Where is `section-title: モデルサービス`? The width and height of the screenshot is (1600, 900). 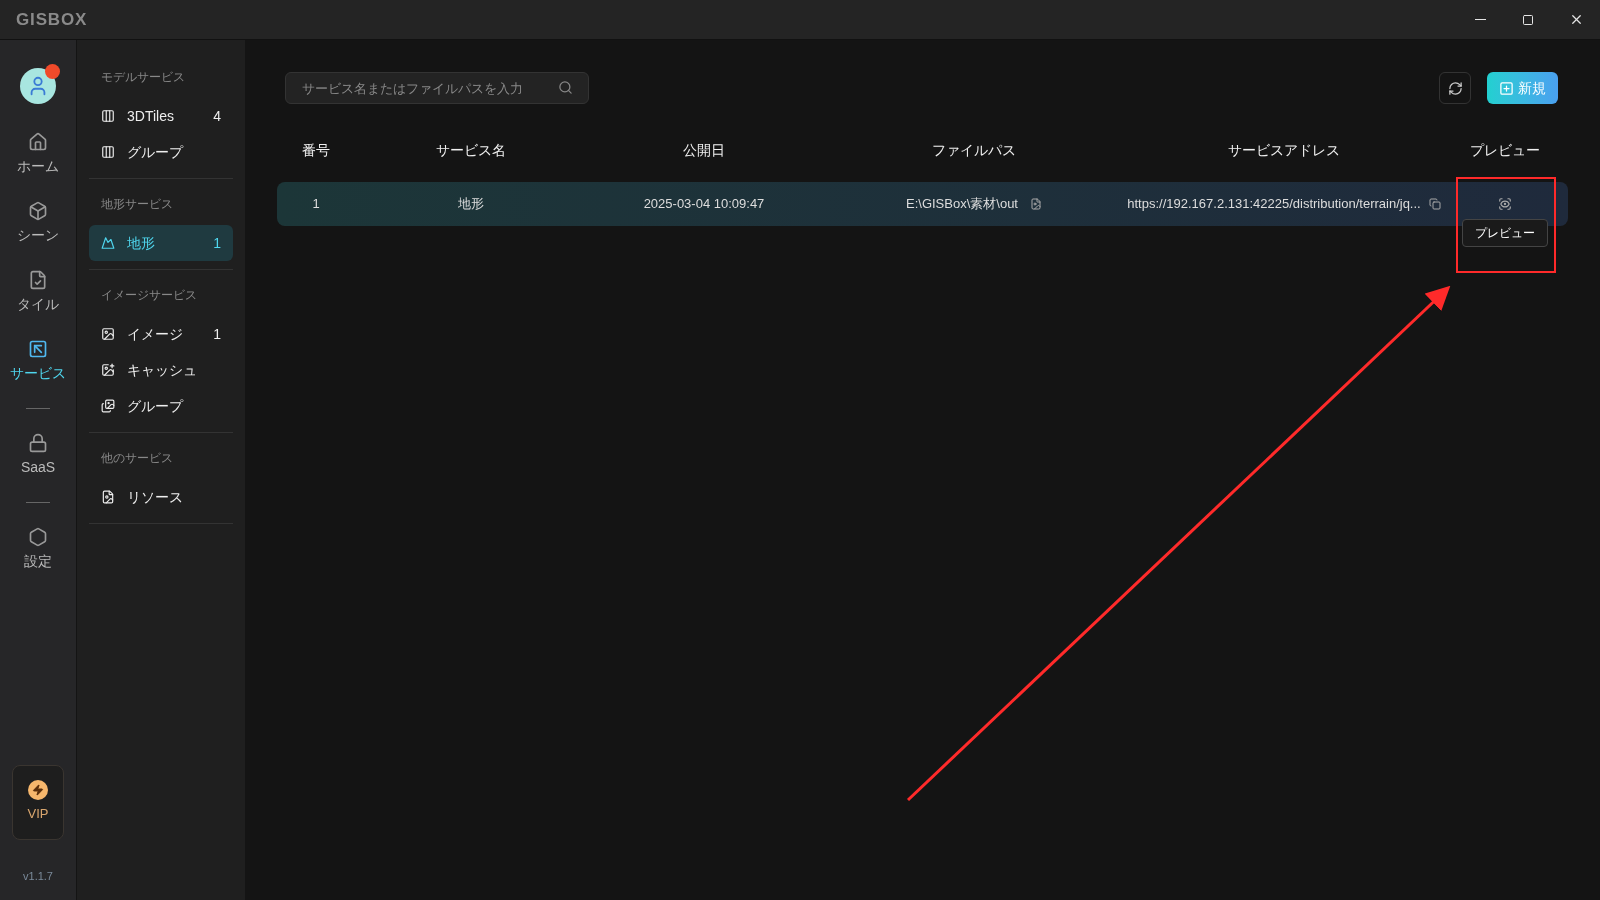
section-title: モデルサービス is located at coordinates (143, 77).